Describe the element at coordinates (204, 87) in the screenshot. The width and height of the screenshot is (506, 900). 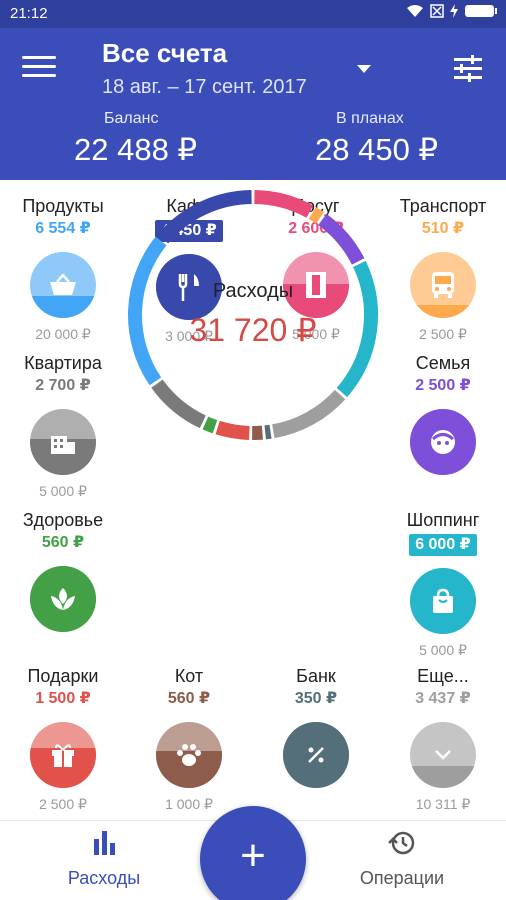
I see `period-label: 18 авг. – 17 сент. 2017` at that location.